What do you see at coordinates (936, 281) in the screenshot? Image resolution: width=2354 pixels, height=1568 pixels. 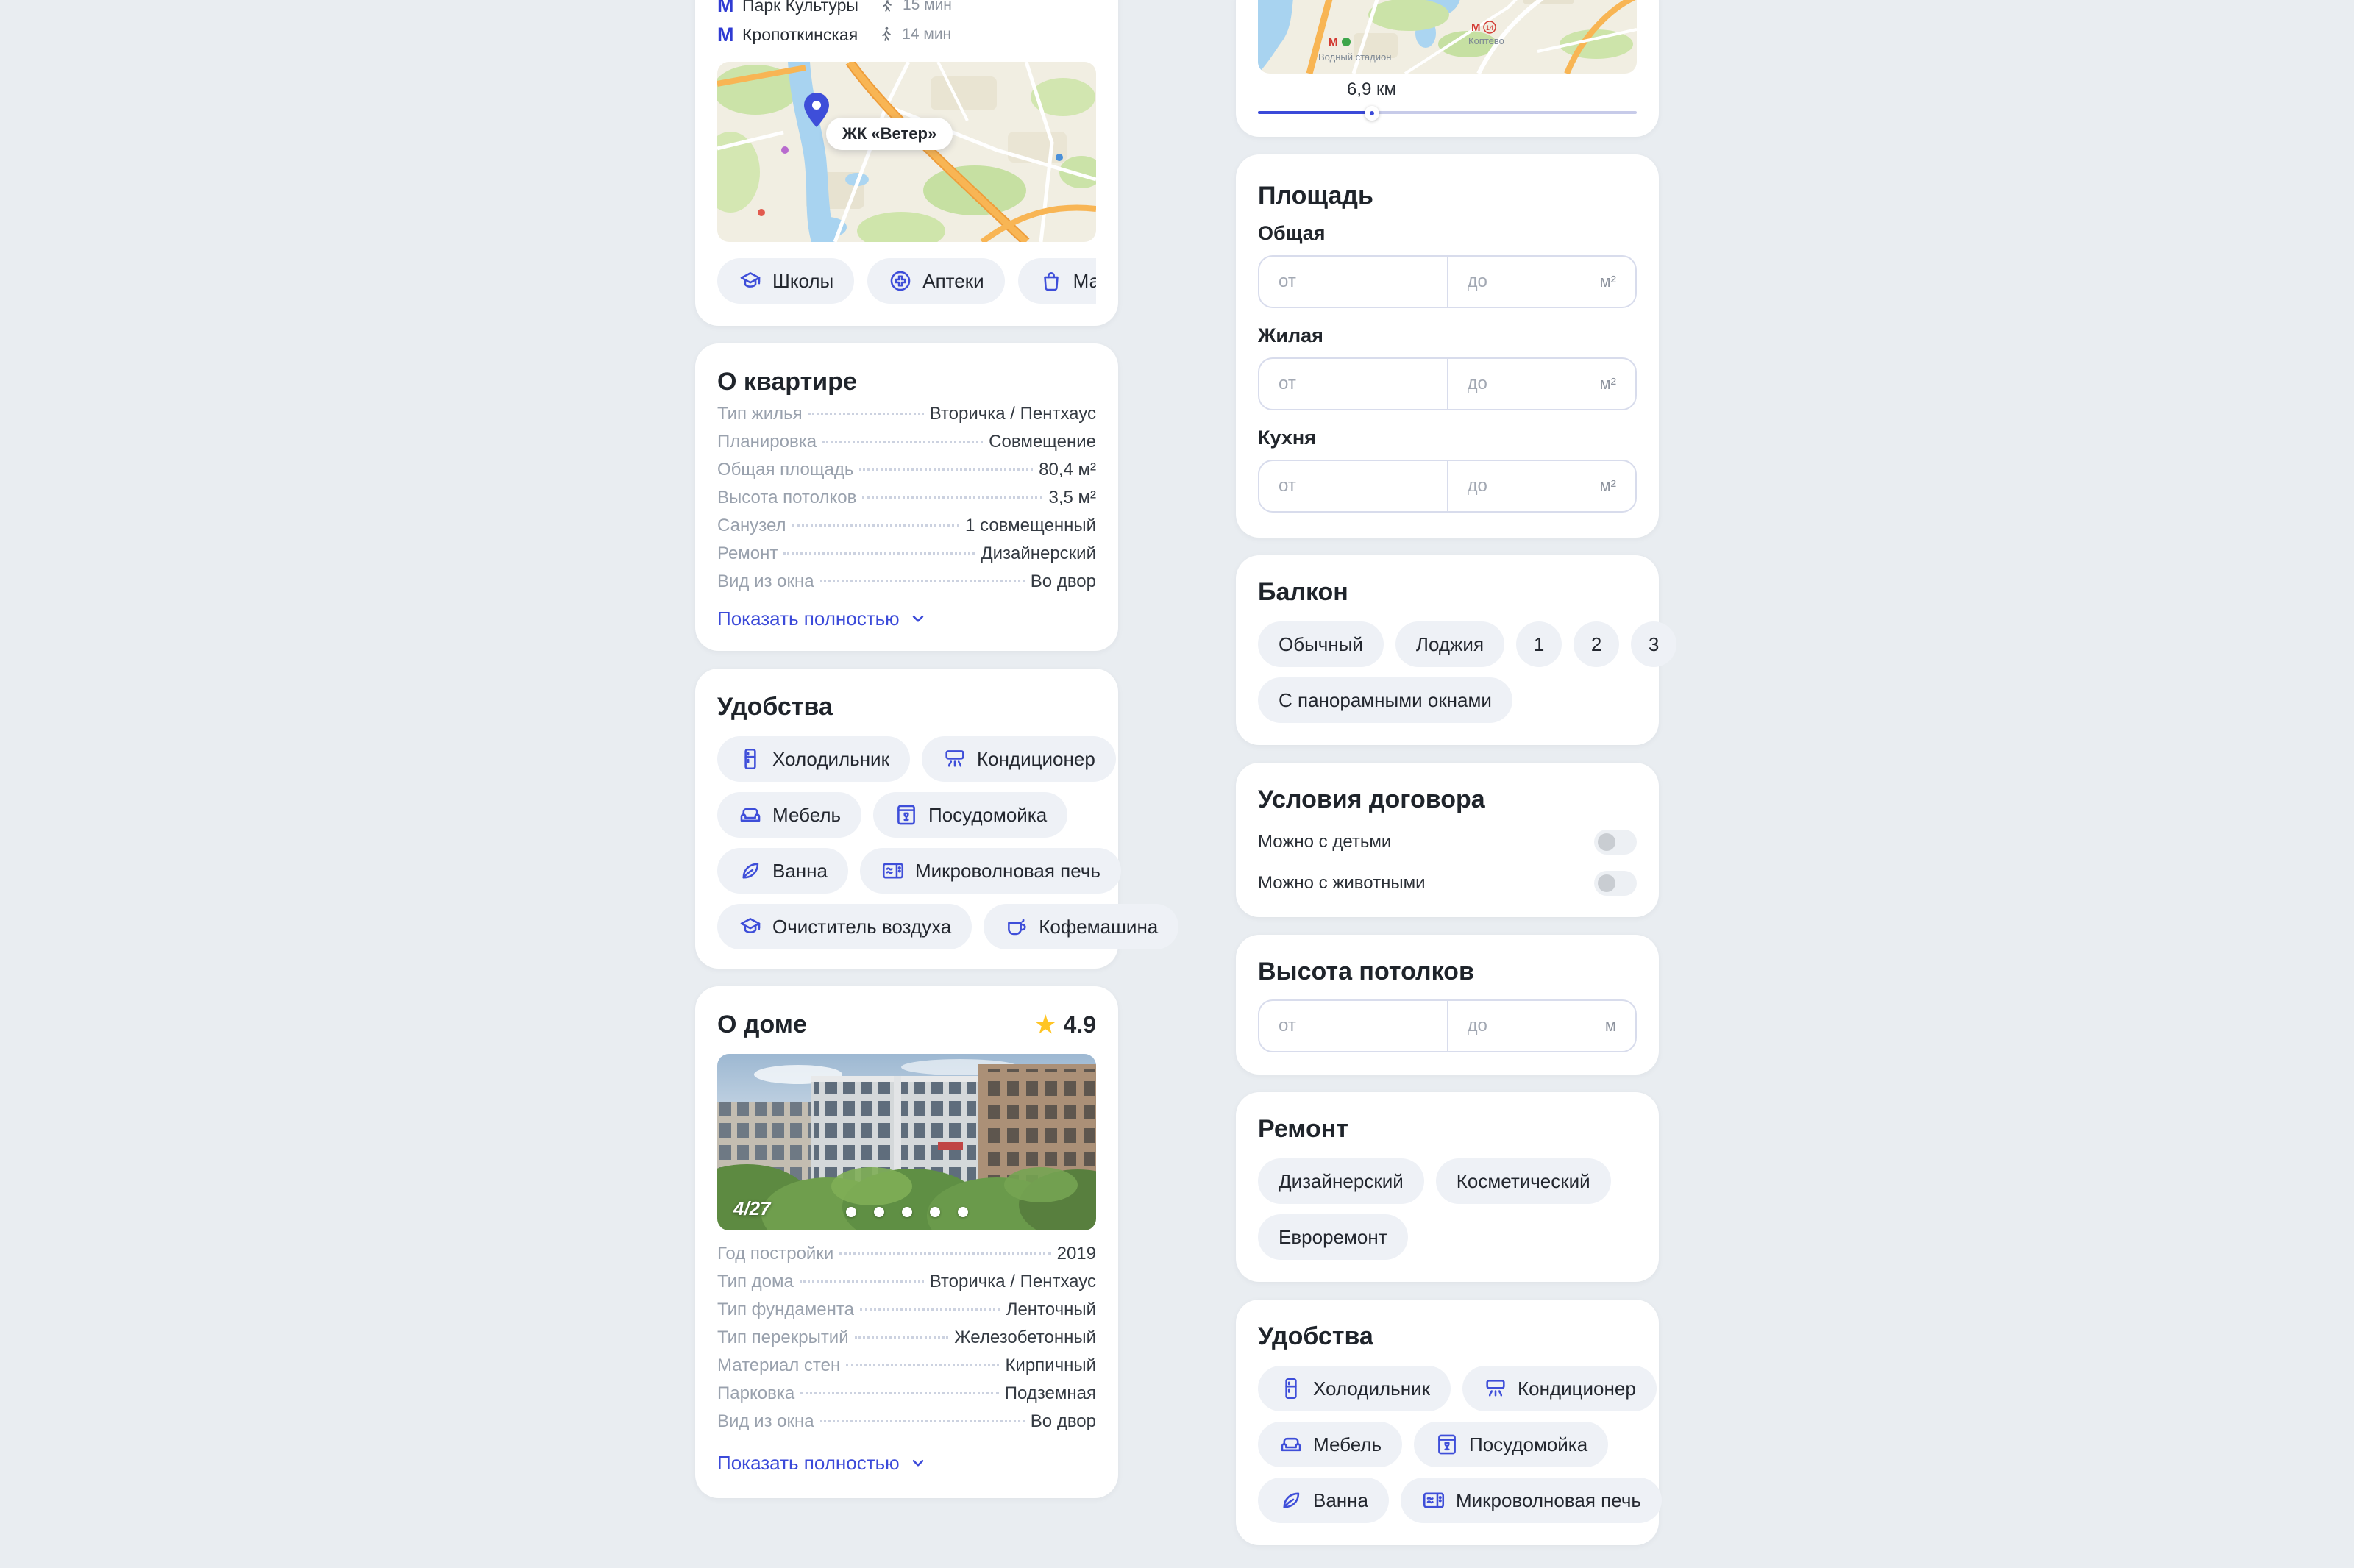 I see `pharmacies-button: Аптеки` at bounding box center [936, 281].